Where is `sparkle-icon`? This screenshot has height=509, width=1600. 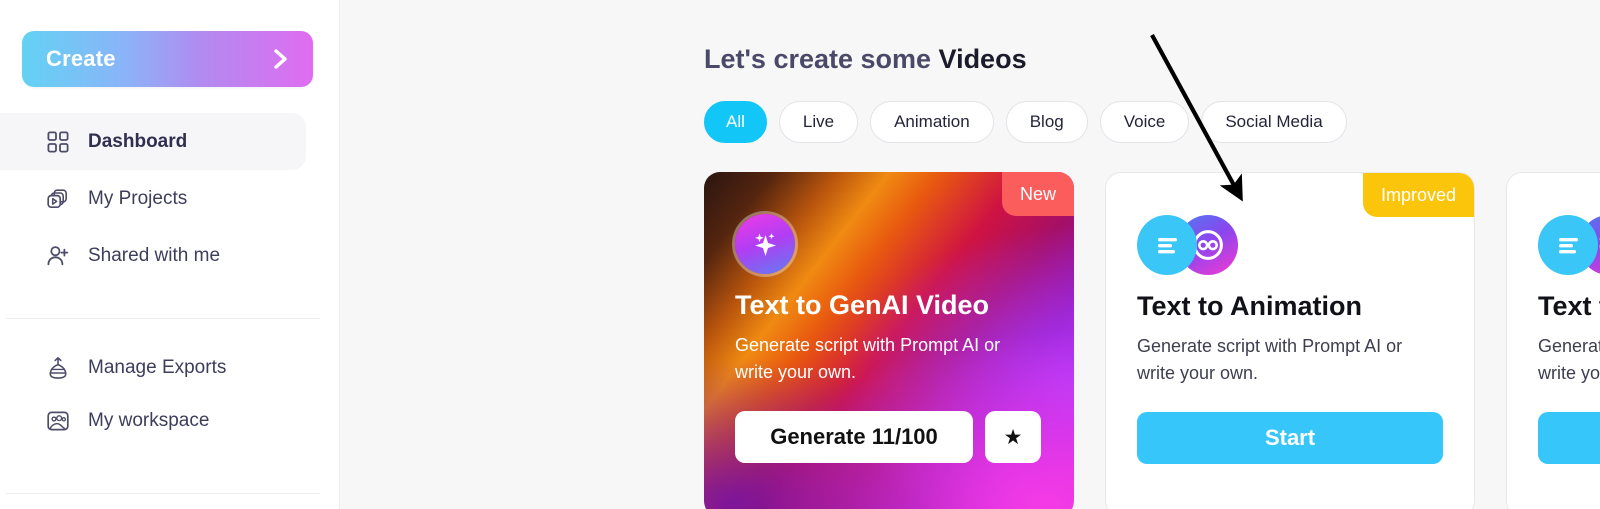
sparkle-icon is located at coordinates (765, 244).